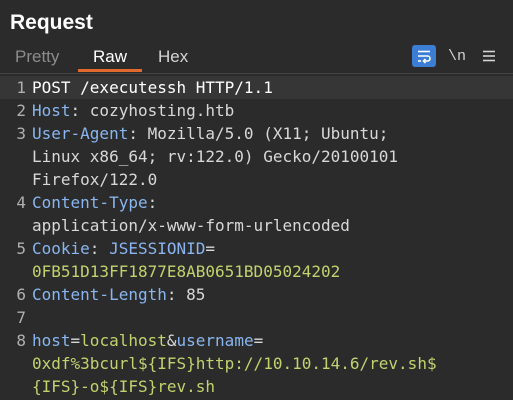 Image resolution: width=513 pixels, height=400 pixels. What do you see at coordinates (37, 58) in the screenshot?
I see `tab-pretty: Pretty` at bounding box center [37, 58].